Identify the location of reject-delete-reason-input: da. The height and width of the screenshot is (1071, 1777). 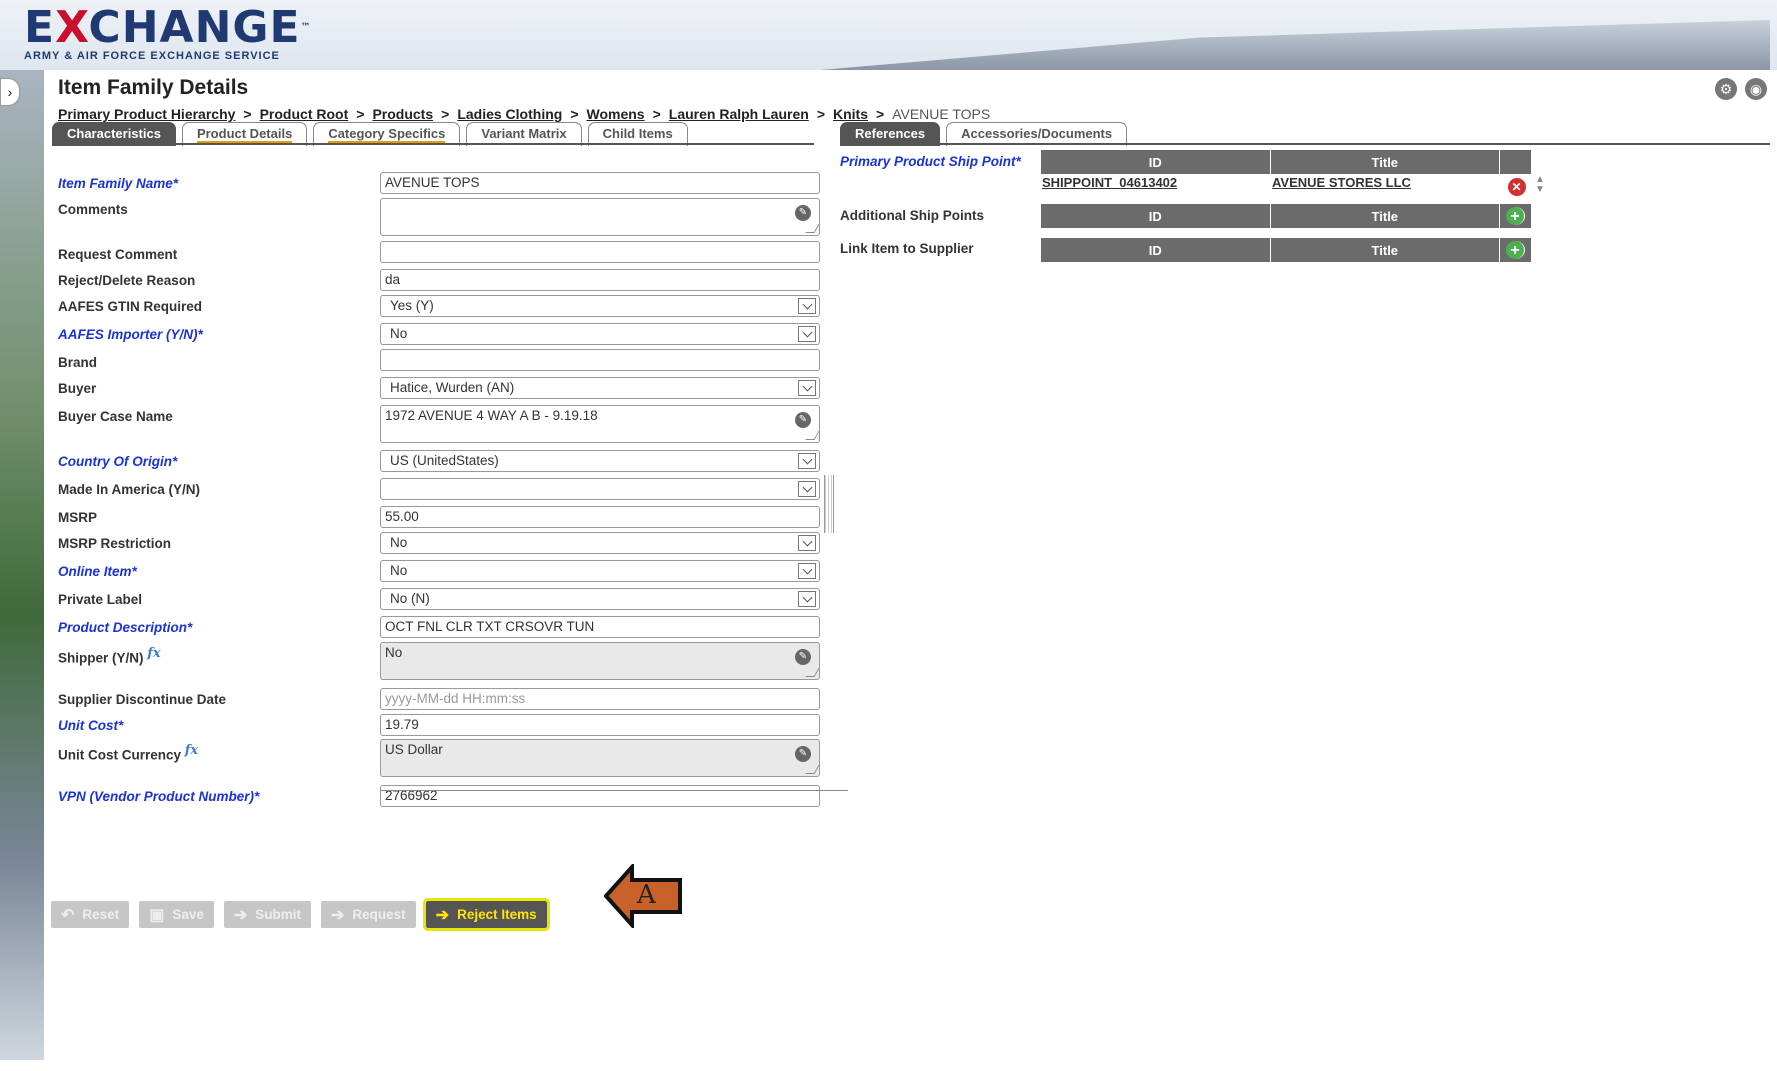
(600, 280).